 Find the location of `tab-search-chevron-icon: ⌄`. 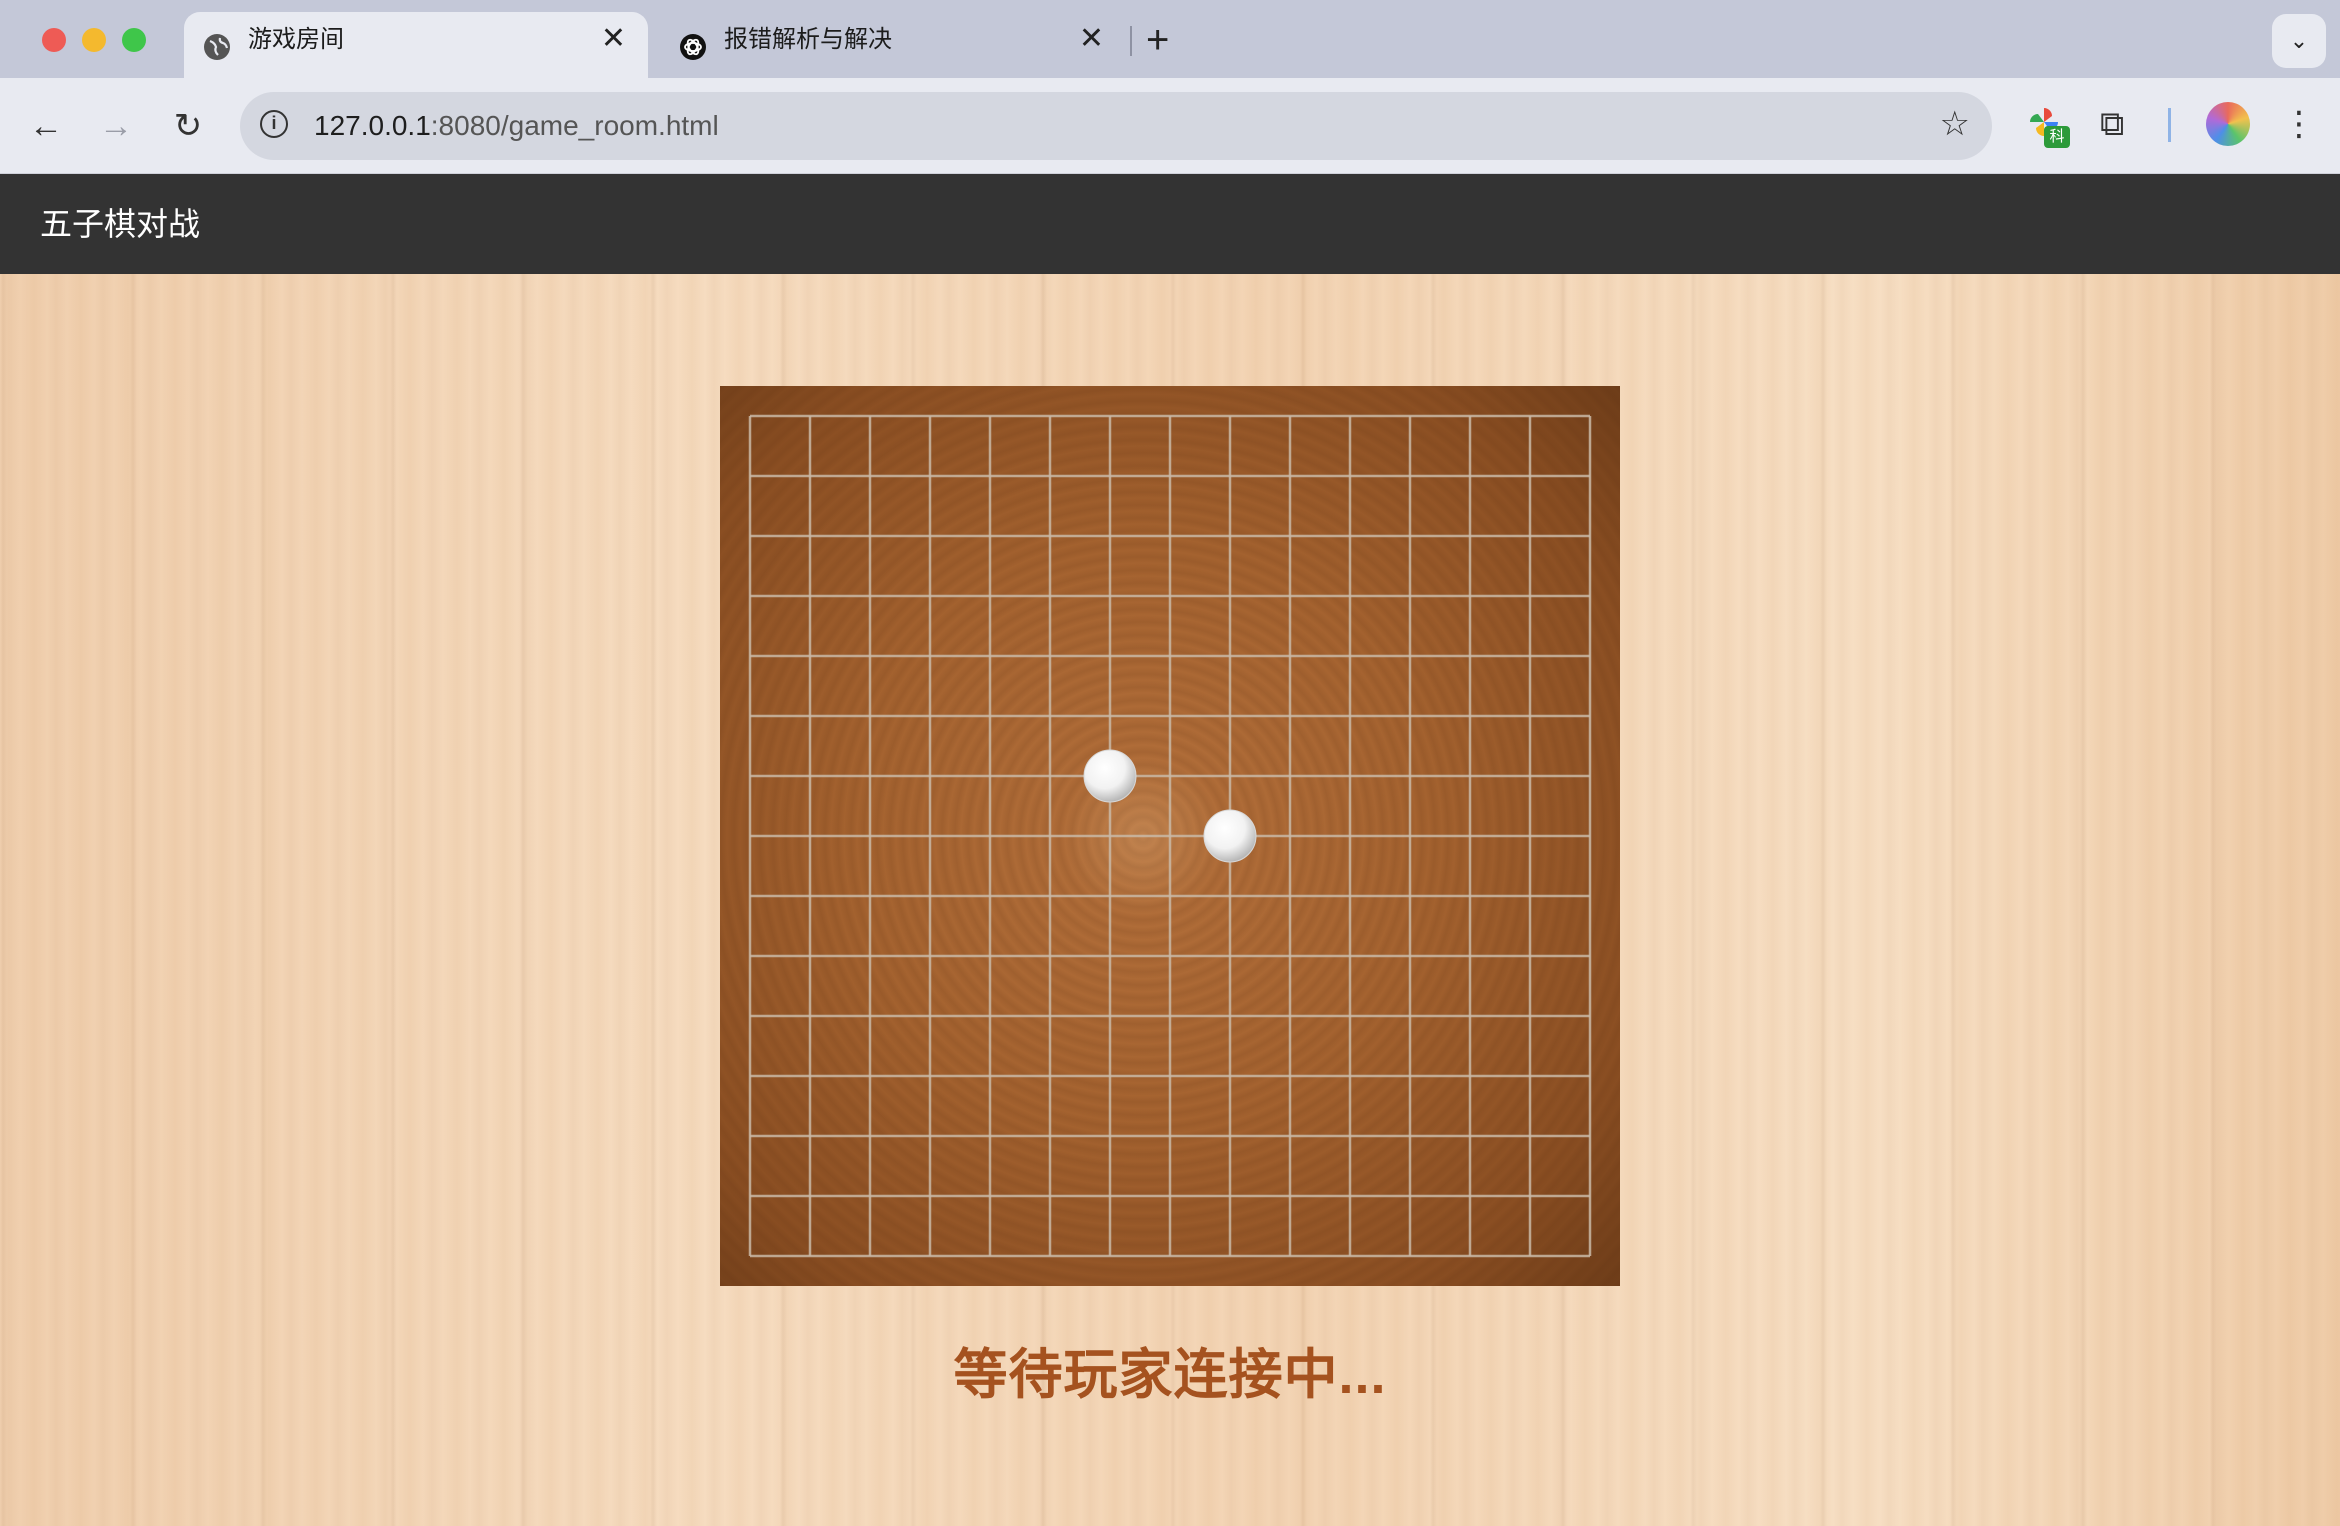

tab-search-chevron-icon: ⌄ is located at coordinates (2299, 41).